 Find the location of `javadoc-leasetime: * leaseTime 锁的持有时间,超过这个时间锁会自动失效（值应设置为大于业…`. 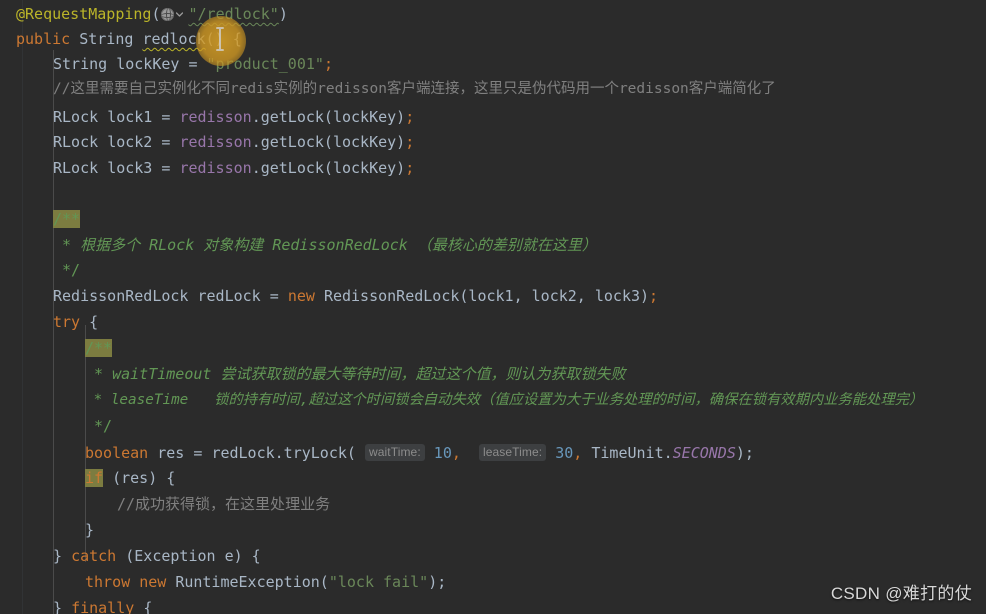

javadoc-leasetime: * leaseTime 锁的持有时间,超过这个时间锁会自动失效（值应设置为大于业… is located at coordinates (504, 400).